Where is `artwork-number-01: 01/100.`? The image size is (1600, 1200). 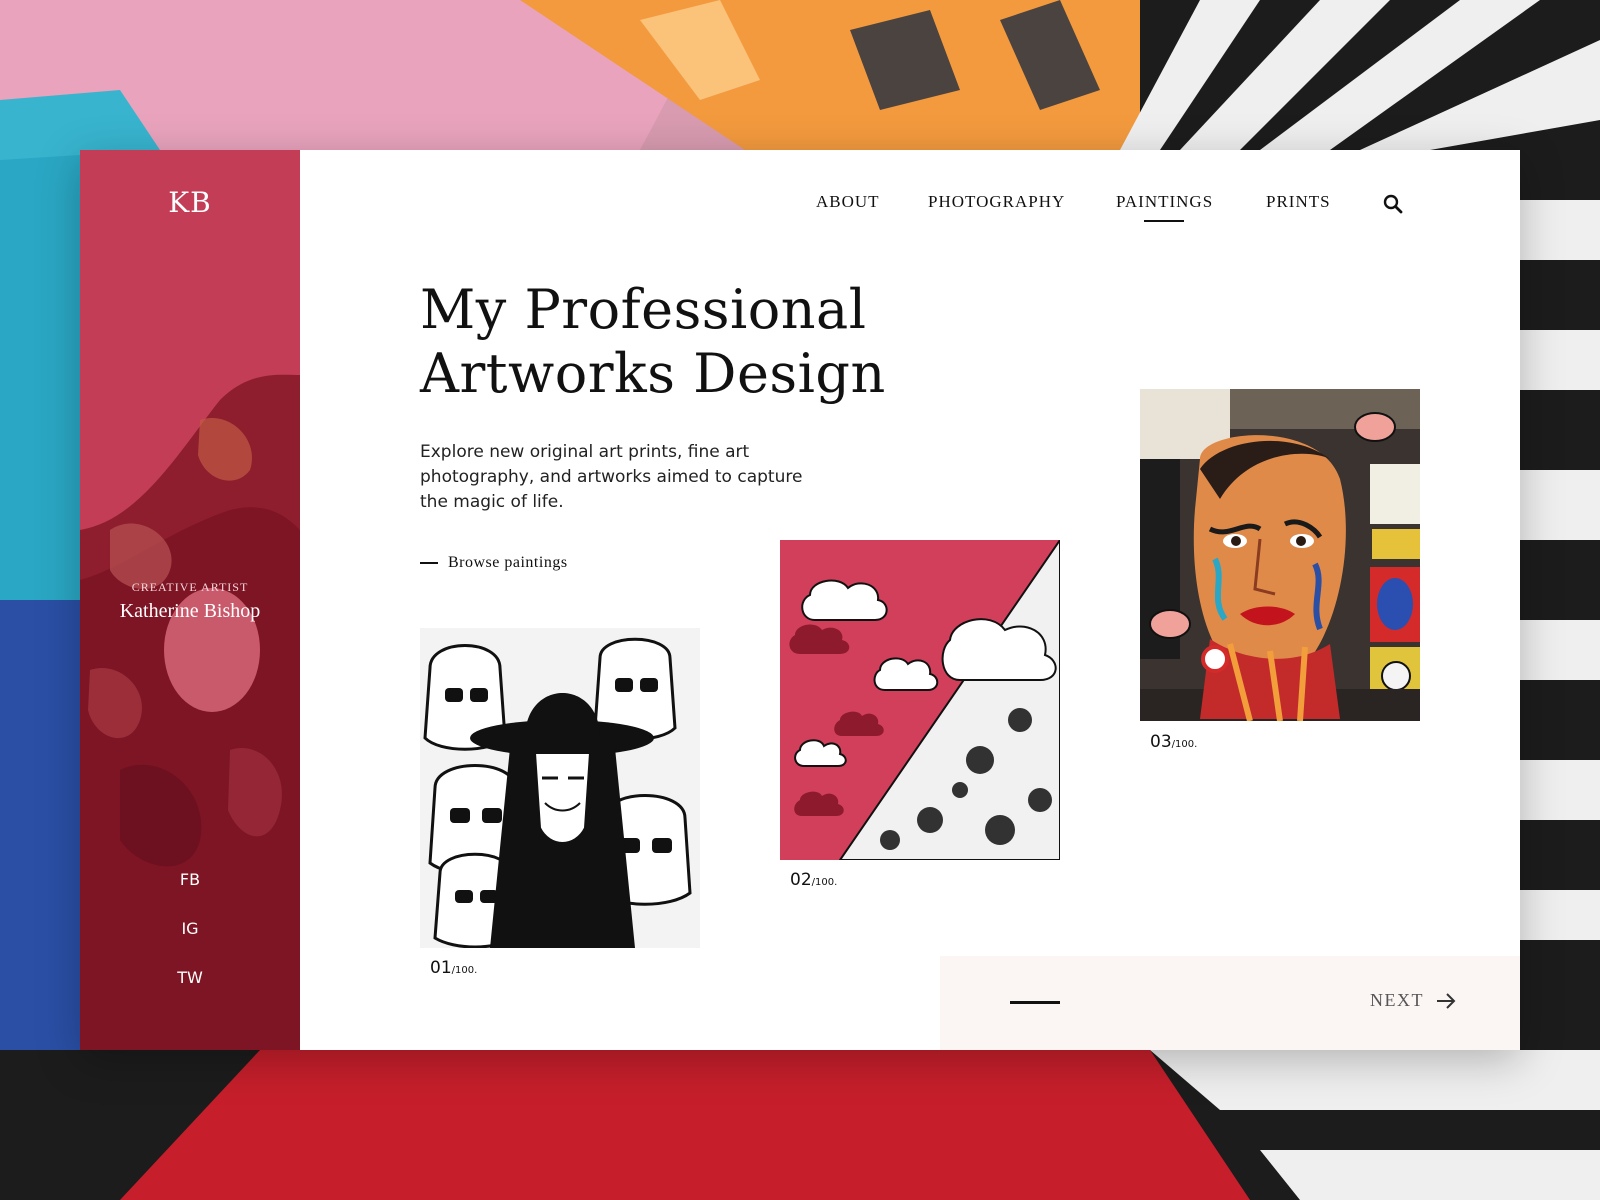 artwork-number-01: 01/100. is located at coordinates (453, 968).